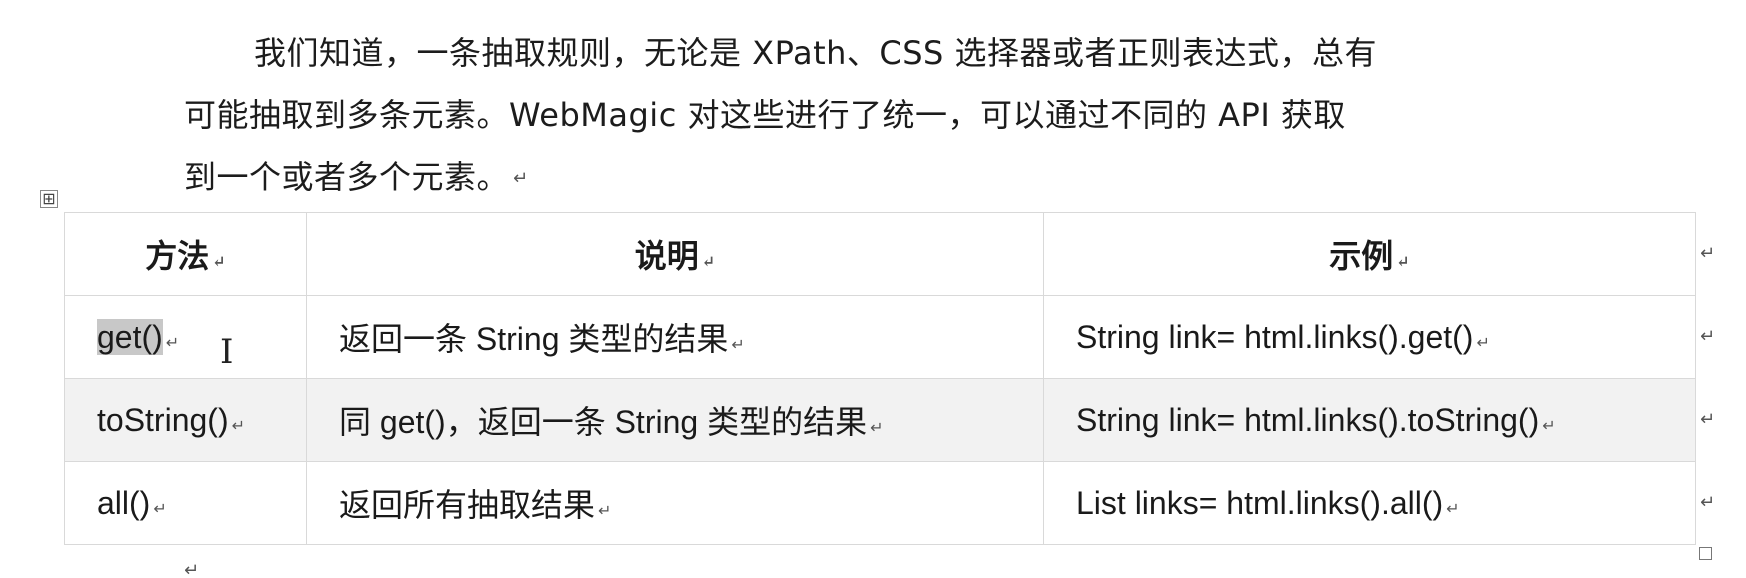 This screenshot has height=578, width=1746. Describe the element at coordinates (675, 503) in the screenshot. I see `description-cell: 返回所有抽取结果 ↵` at that location.